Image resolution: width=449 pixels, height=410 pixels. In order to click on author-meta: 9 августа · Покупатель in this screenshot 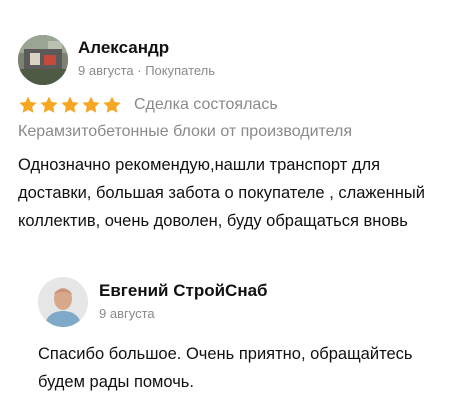, I will do `click(146, 70)`.